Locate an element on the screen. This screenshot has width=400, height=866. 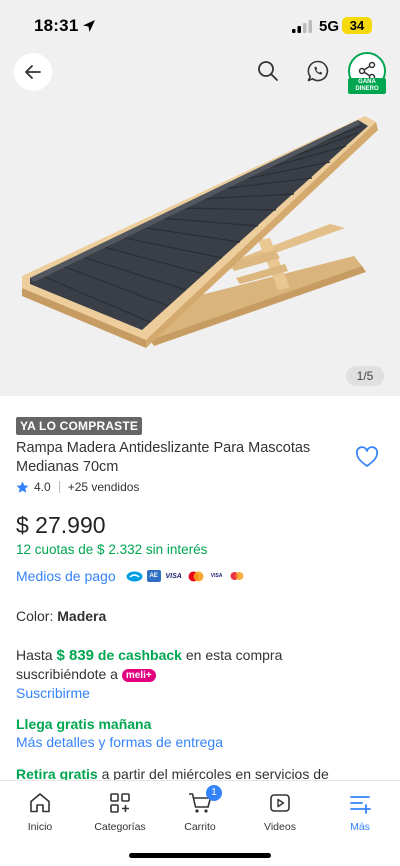
nav-videos: Videos is located at coordinates (280, 812).